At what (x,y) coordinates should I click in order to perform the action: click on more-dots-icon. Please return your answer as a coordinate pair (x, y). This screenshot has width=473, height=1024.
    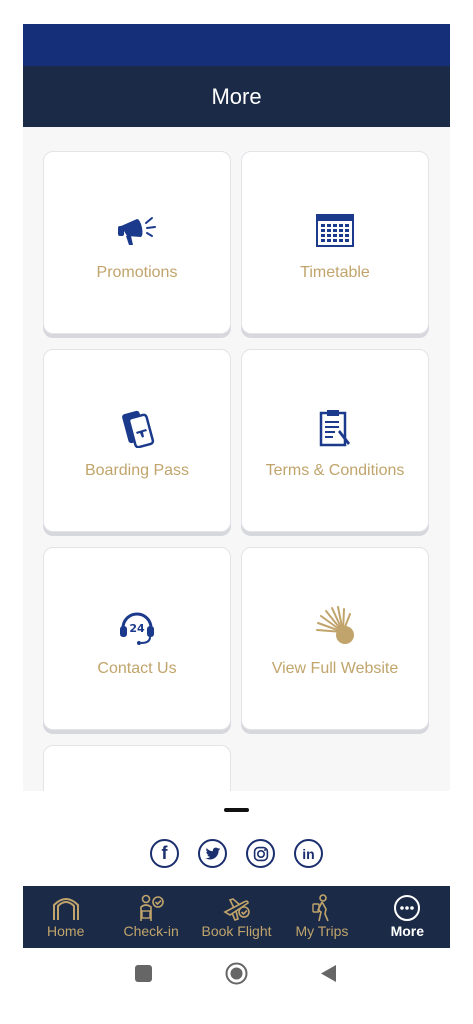
    Looking at the image, I should click on (407, 908).